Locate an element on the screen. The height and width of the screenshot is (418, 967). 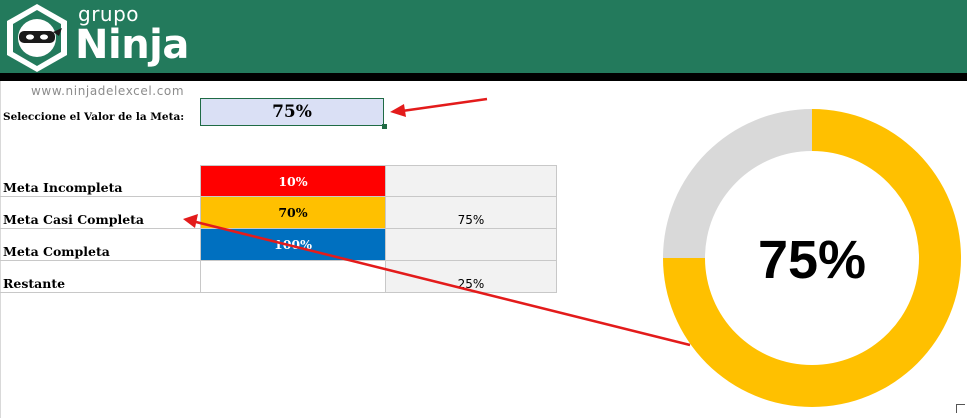
row-label-cell: Meta Incompleta is located at coordinates (100, 181).